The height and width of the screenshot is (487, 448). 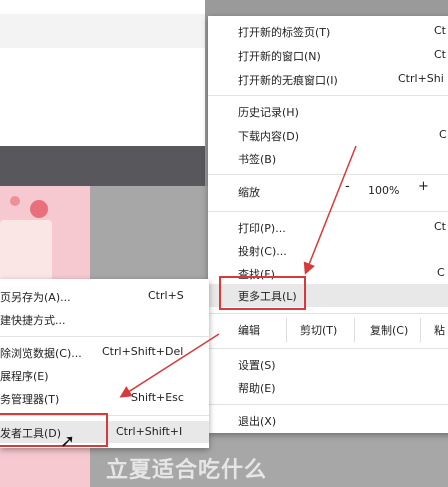 I want to click on arrow-to-more-tools, so click(x=330, y=210).